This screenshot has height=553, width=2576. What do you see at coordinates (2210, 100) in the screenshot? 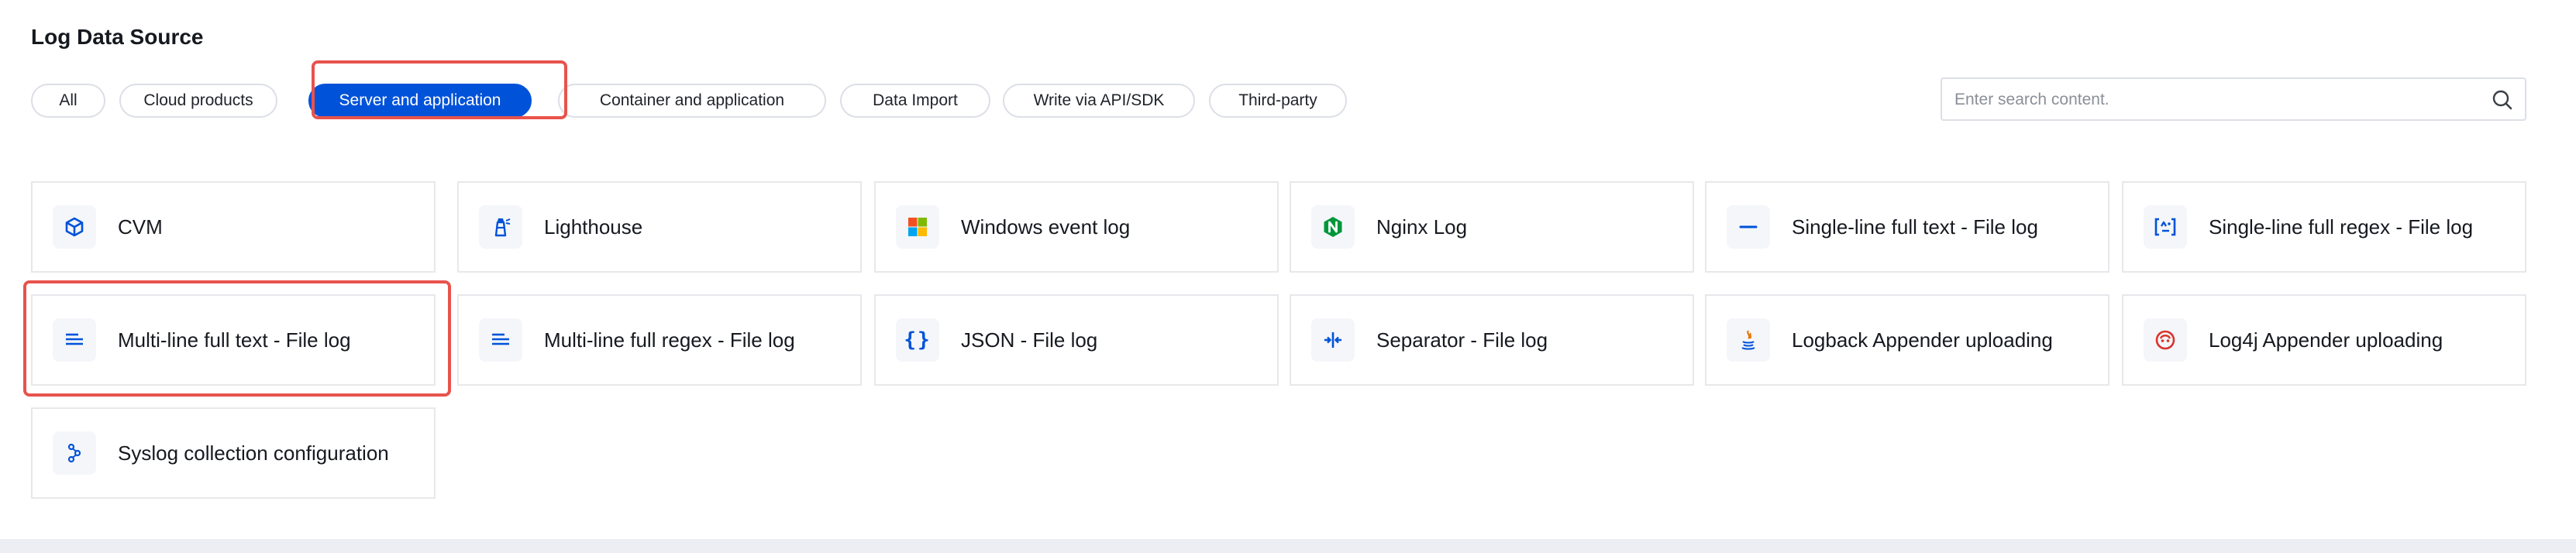
I see `search-input` at bounding box center [2210, 100].